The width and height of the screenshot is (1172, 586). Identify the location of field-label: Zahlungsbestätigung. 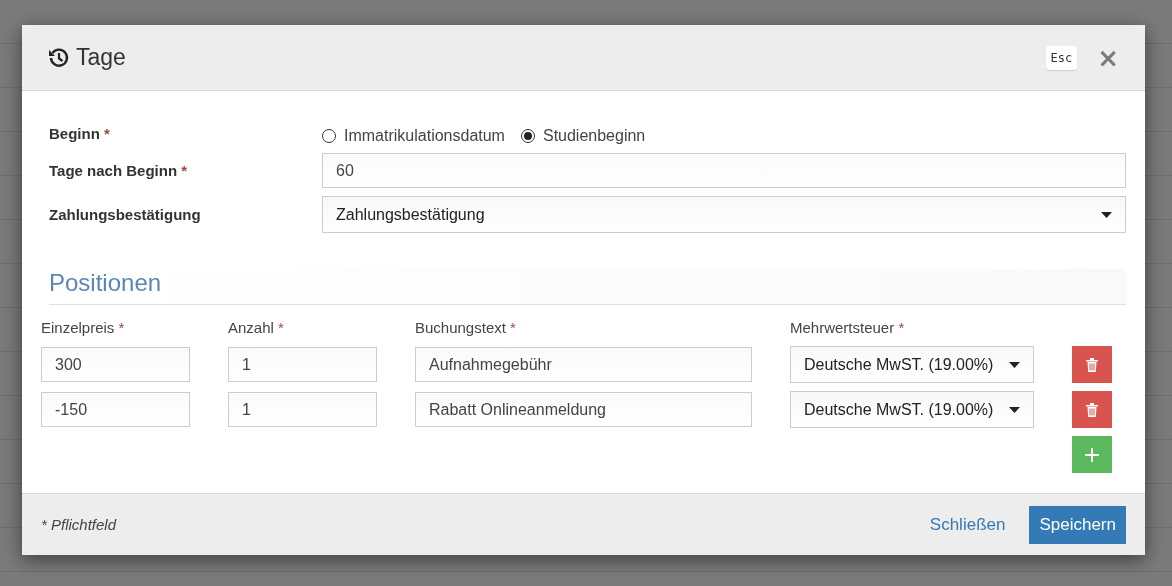
(125, 214).